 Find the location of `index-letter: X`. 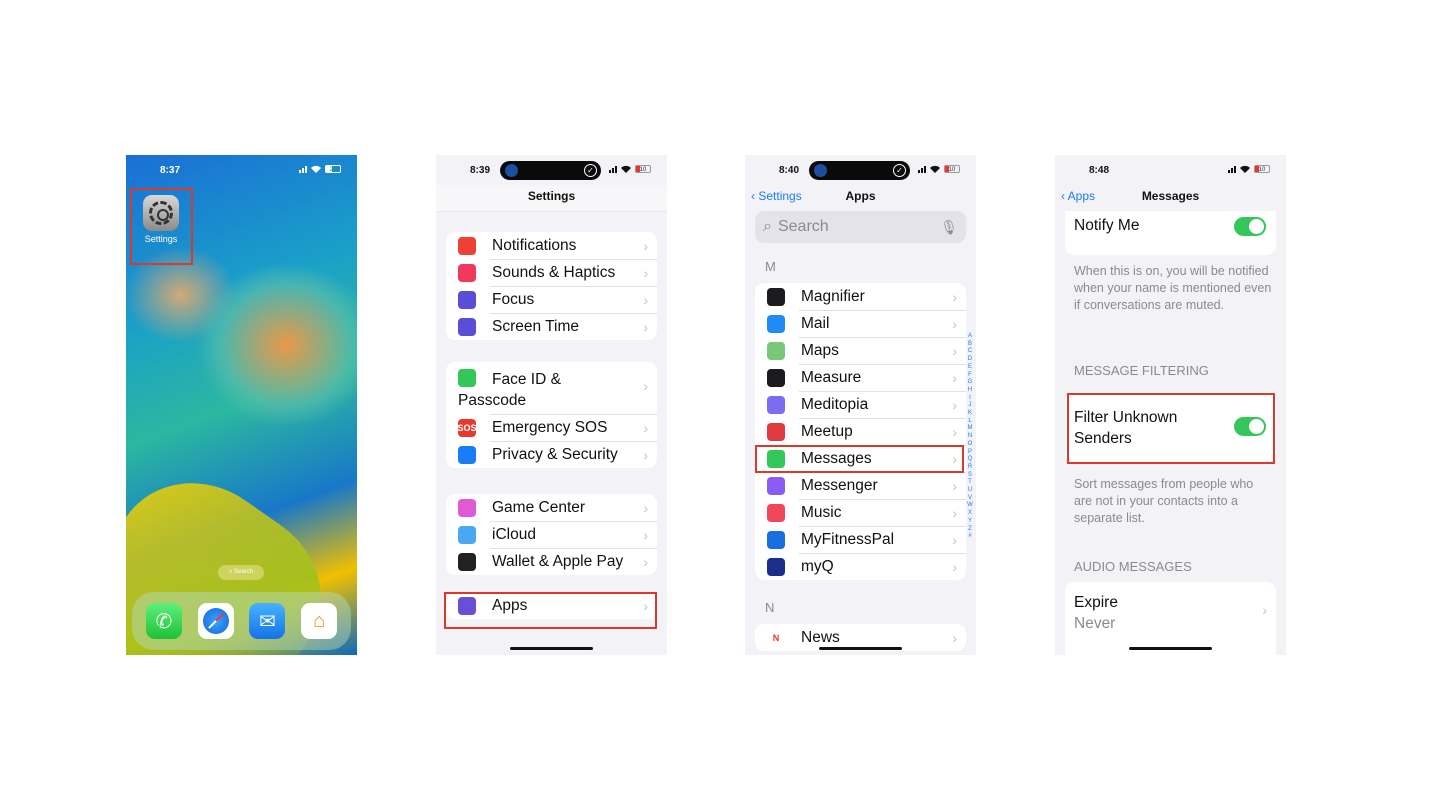

index-letter: X is located at coordinates (970, 514).